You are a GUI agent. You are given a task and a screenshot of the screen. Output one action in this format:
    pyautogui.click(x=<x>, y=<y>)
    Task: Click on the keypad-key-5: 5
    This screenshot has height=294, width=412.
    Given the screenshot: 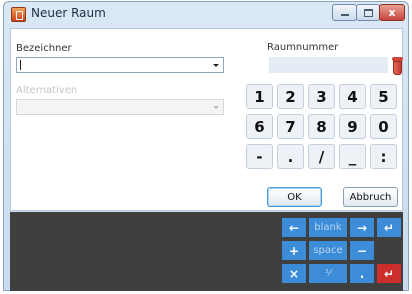 What is the action you would take?
    pyautogui.click(x=383, y=96)
    